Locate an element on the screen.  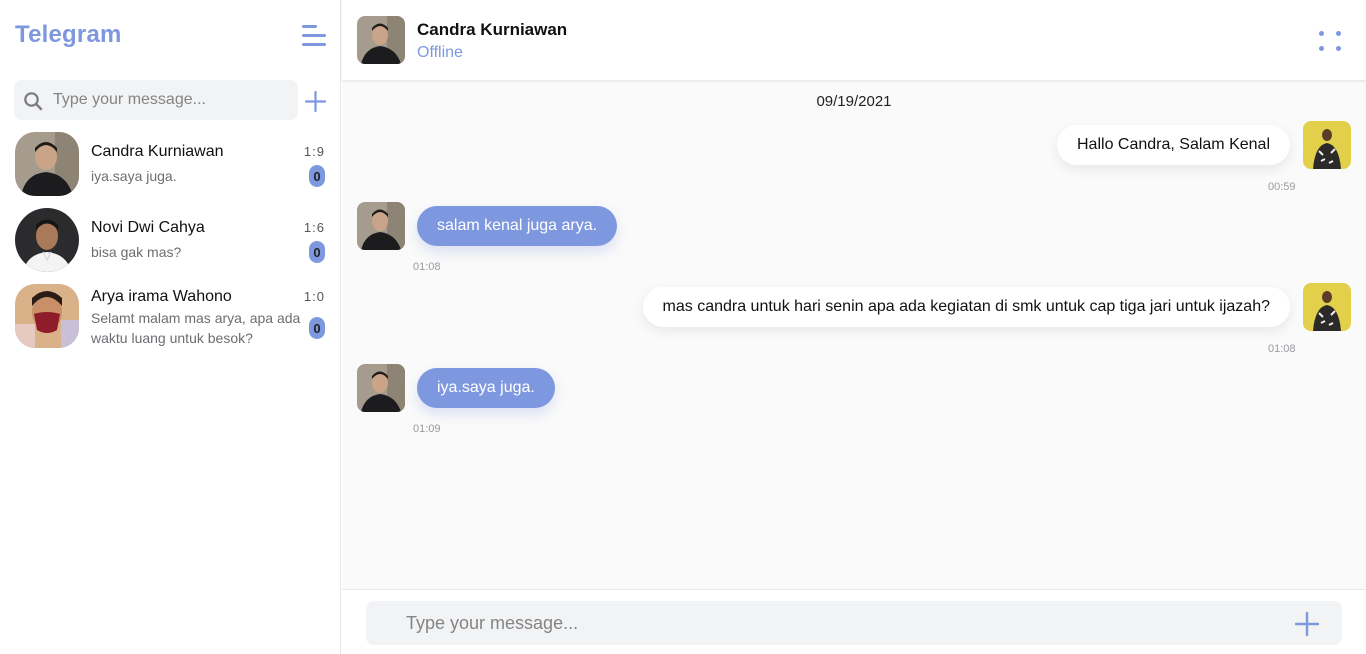
contact-last-message: bisa gak mas? is located at coordinates (136, 252).